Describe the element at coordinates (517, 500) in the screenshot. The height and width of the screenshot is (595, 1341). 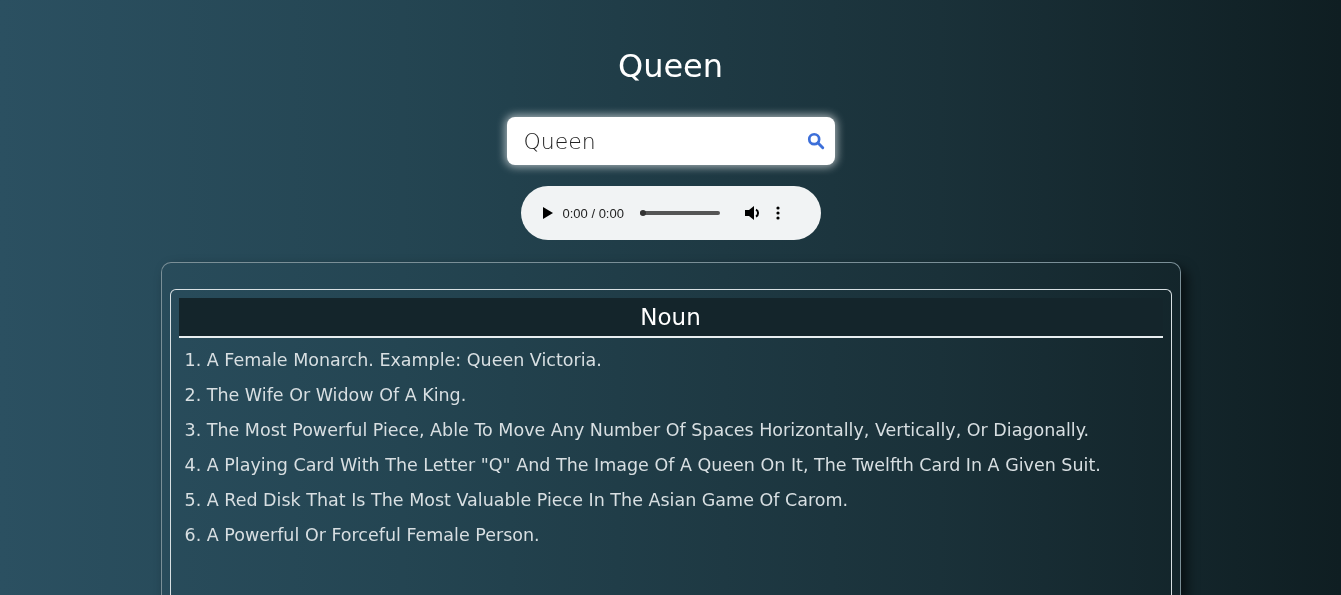
I see `definition-text: 5. A Red Disk That Is The Most Valuable Piece In The Asian Game Of Carom.` at that location.